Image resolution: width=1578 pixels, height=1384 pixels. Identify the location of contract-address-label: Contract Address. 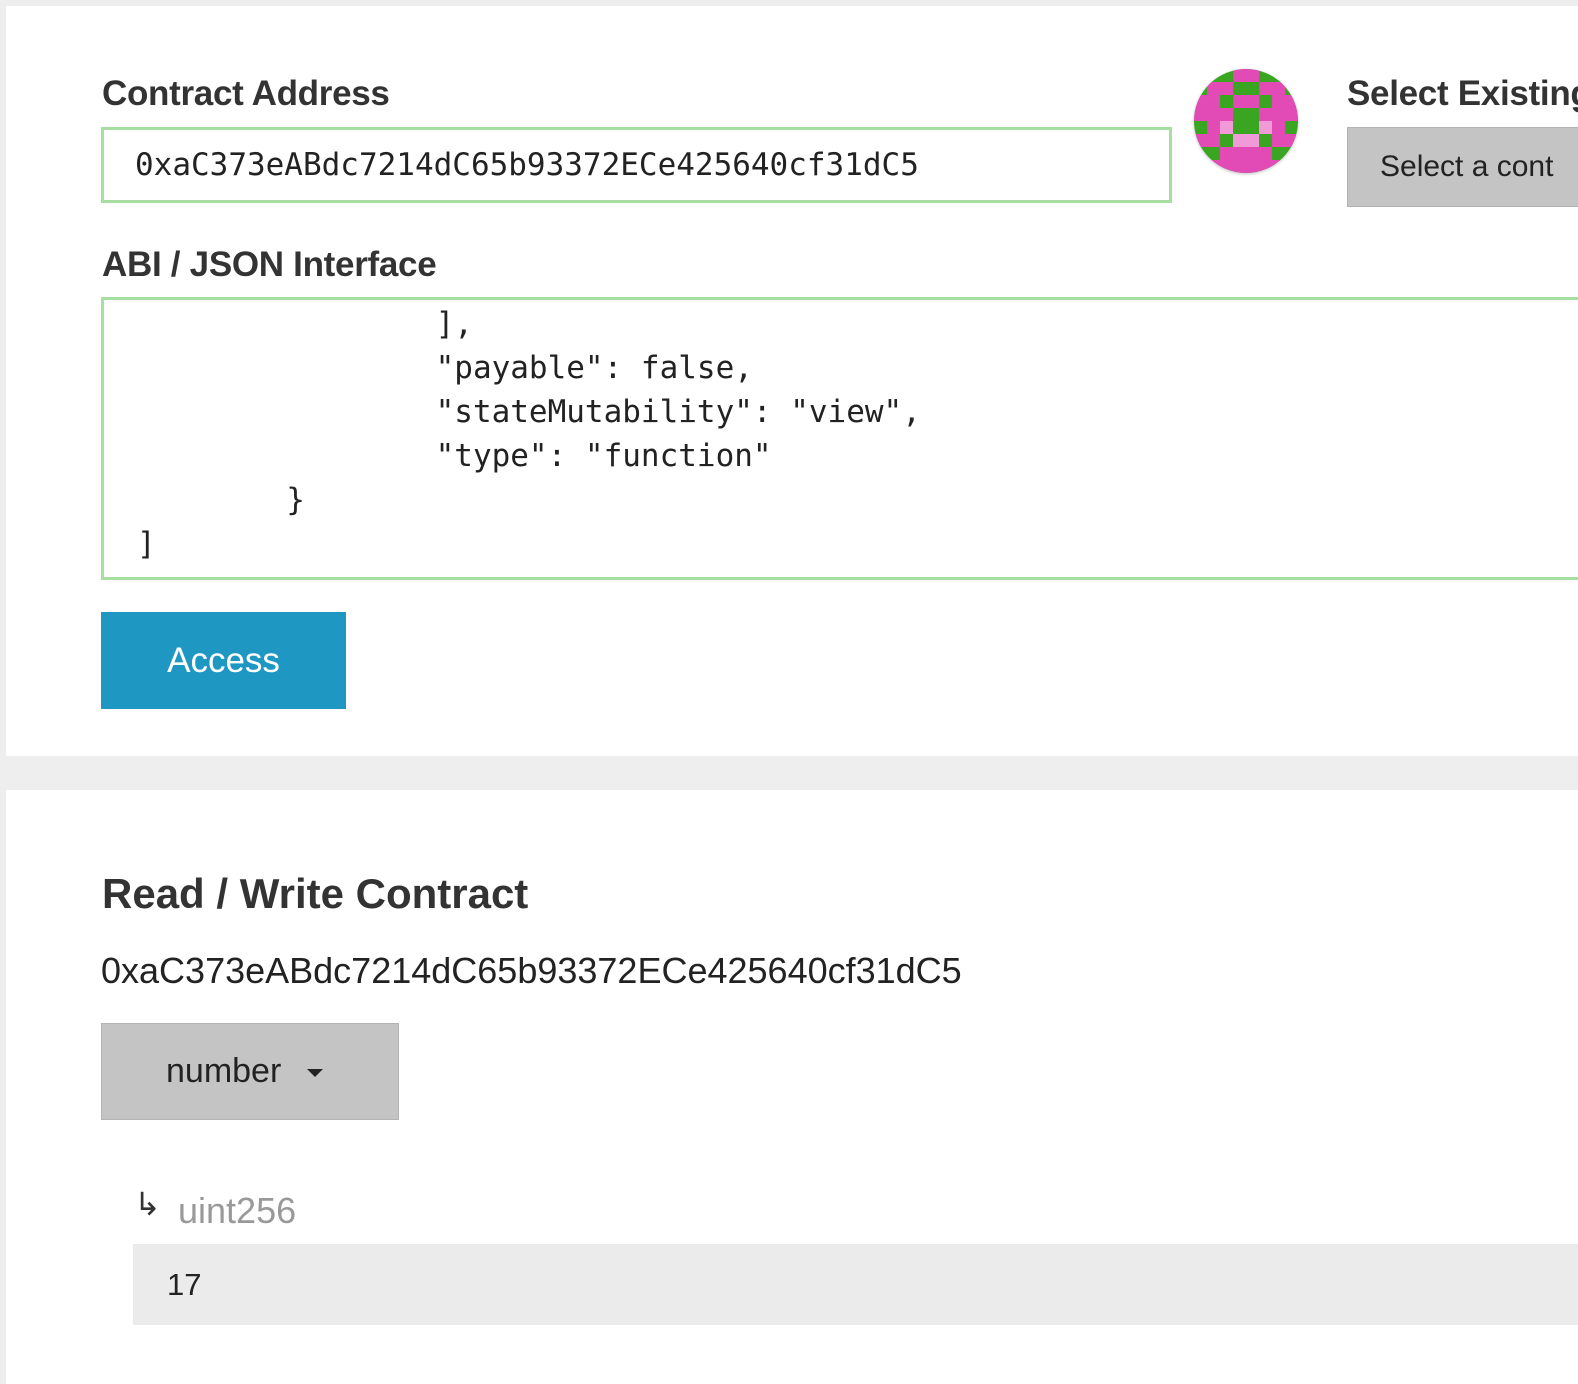
(246, 93).